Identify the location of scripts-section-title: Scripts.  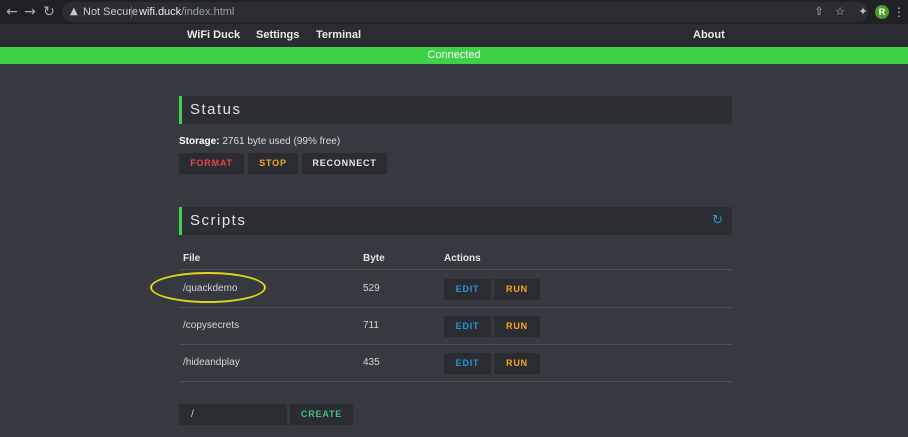
(218, 220).